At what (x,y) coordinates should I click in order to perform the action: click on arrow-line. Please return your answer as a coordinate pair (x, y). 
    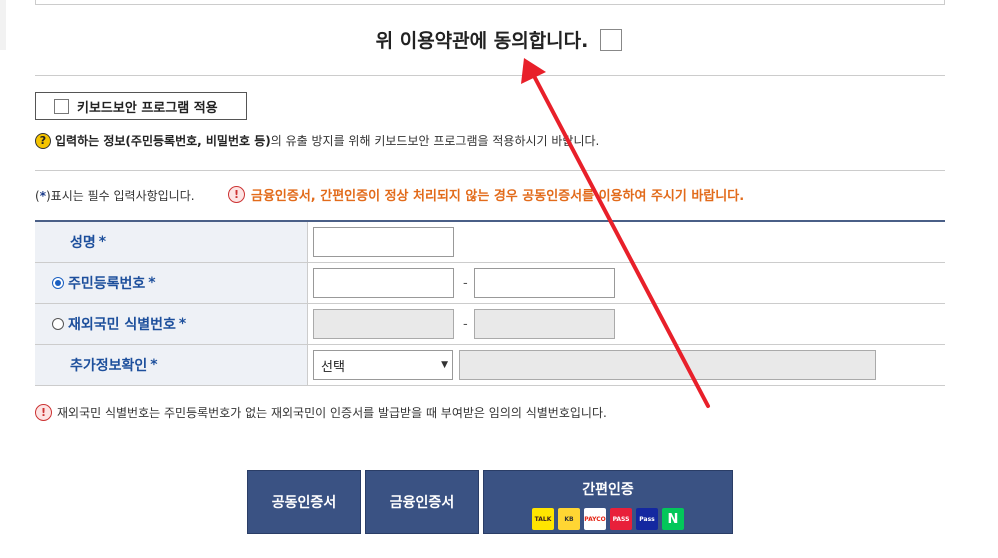
    Looking at the image, I should click on (621, 241).